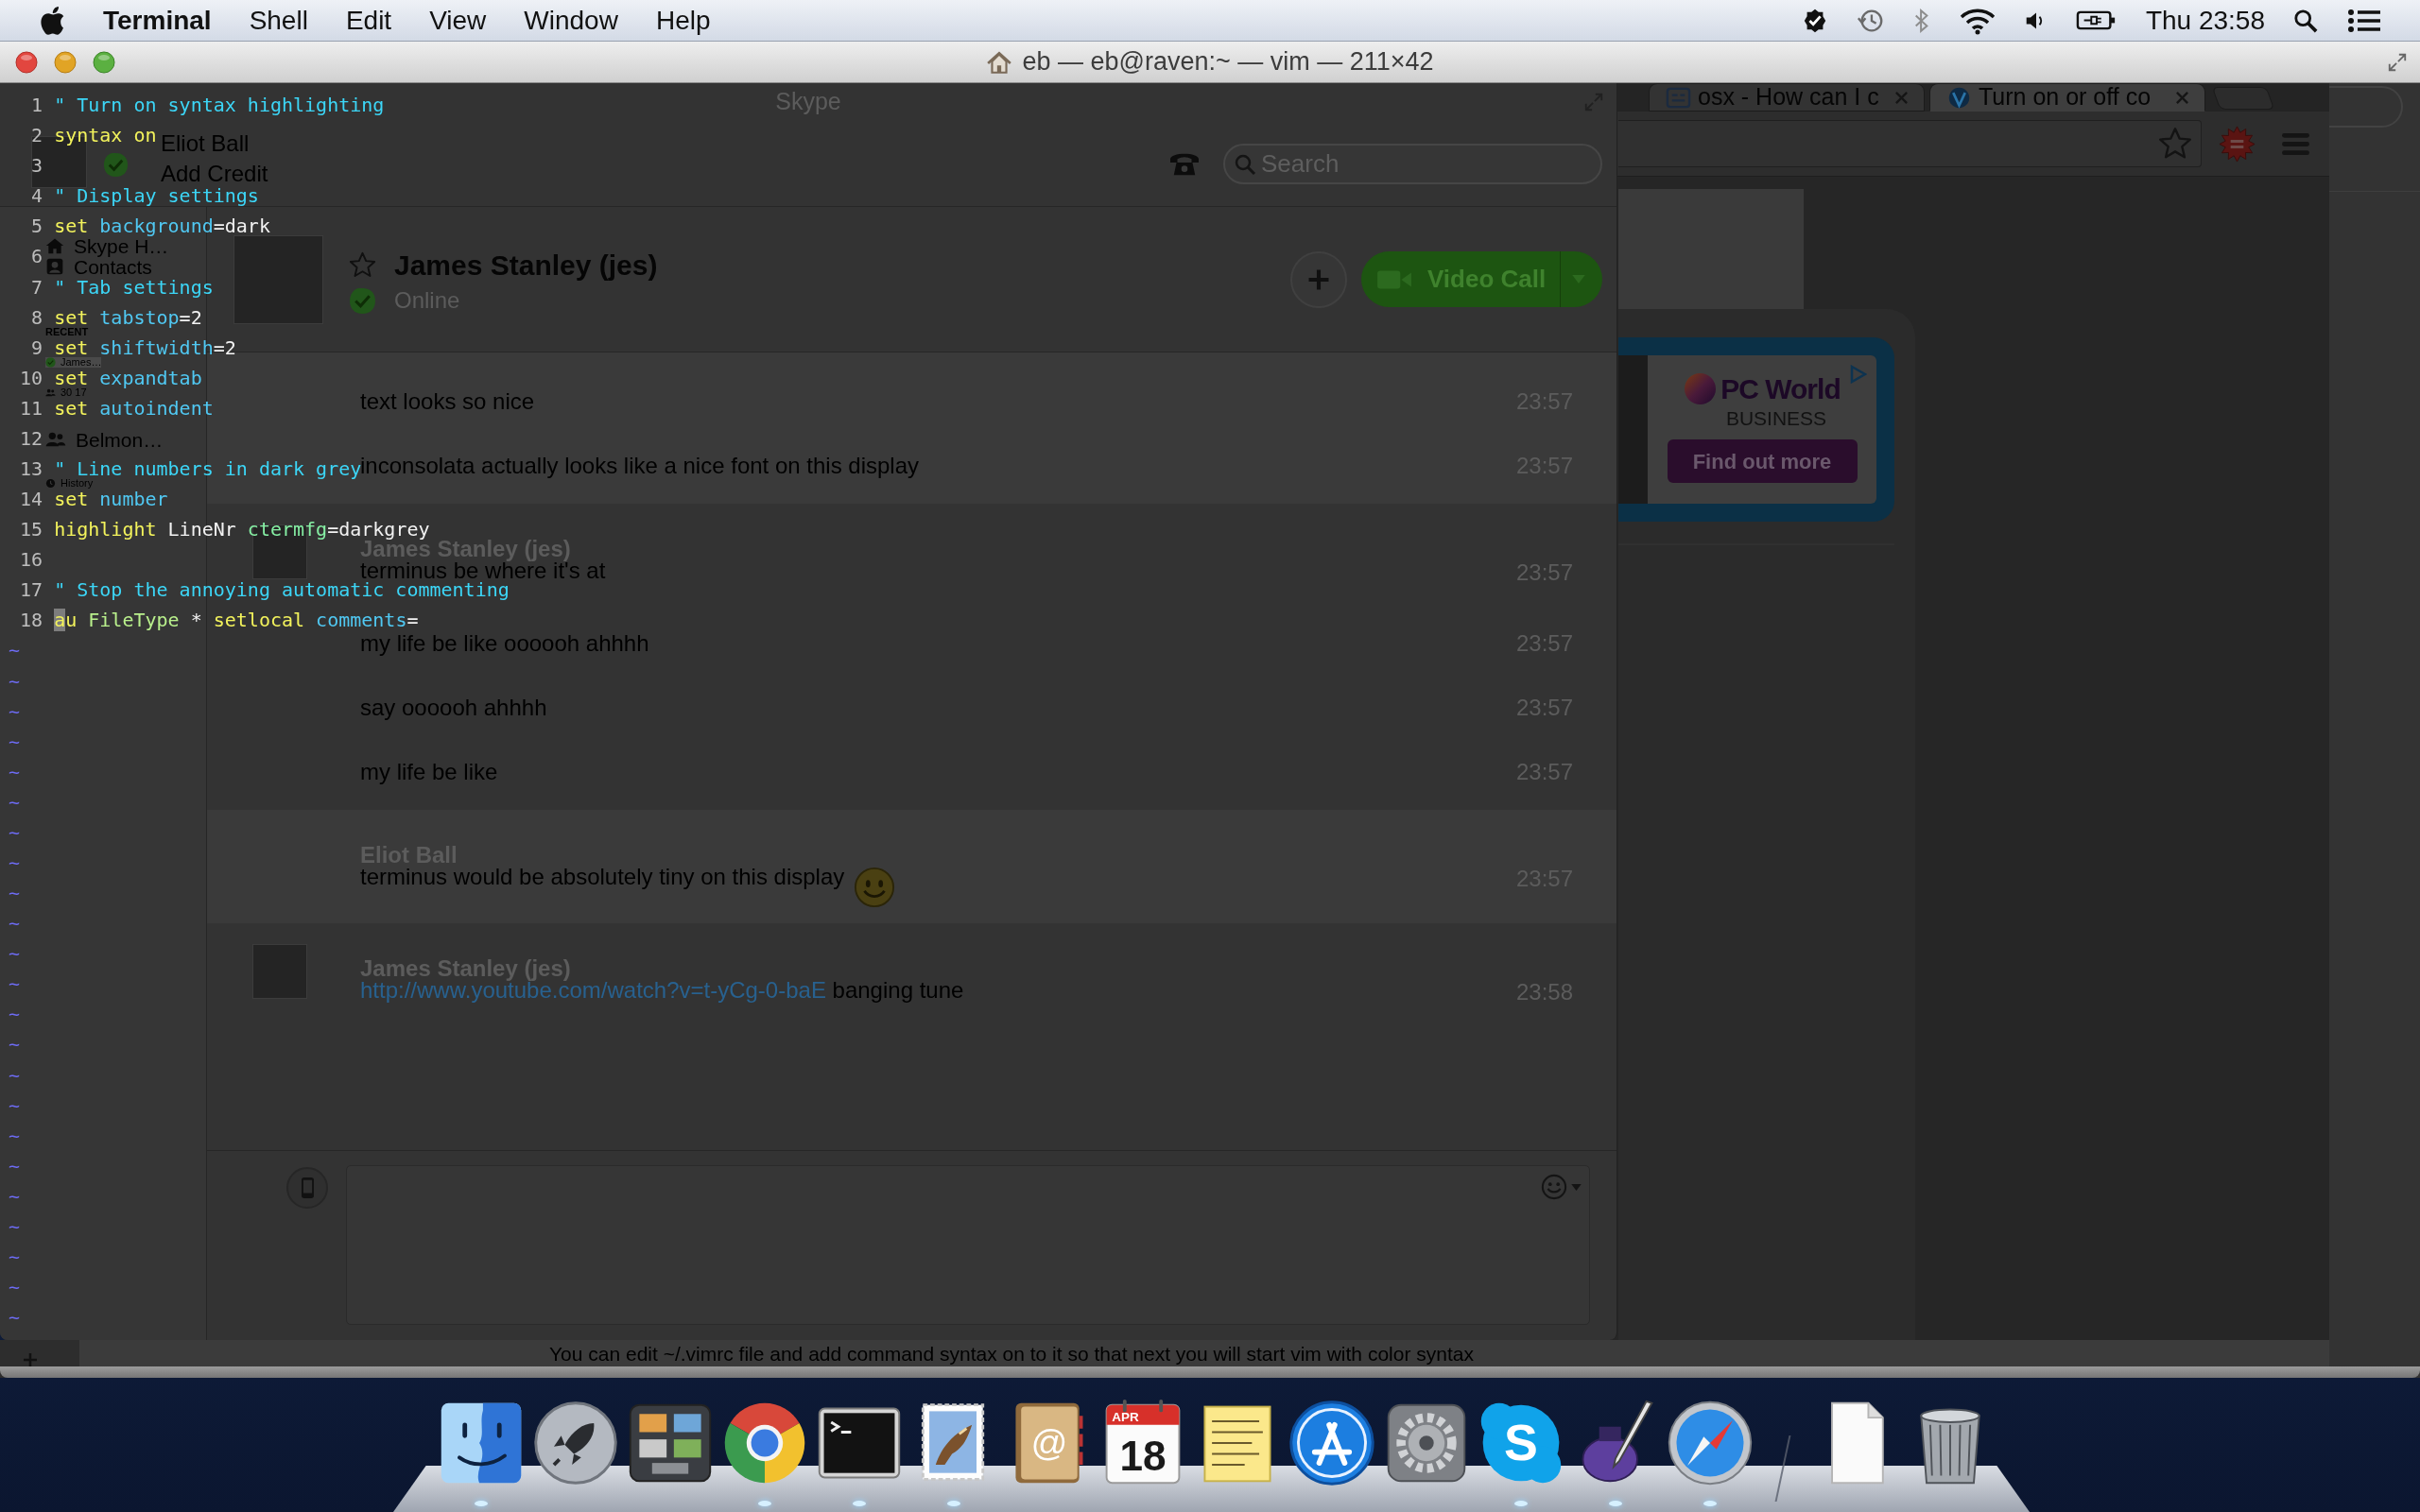  I want to click on minimize-button, so click(65, 62).